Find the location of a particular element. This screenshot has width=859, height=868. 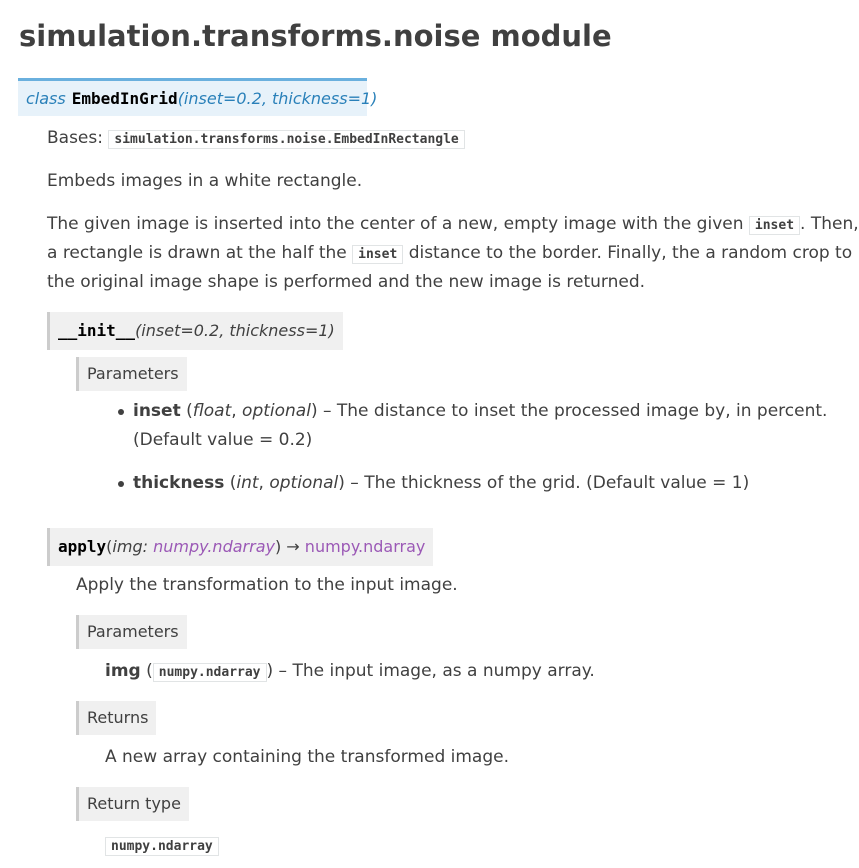

apply-parameters-label: Parameters is located at coordinates (131, 632).